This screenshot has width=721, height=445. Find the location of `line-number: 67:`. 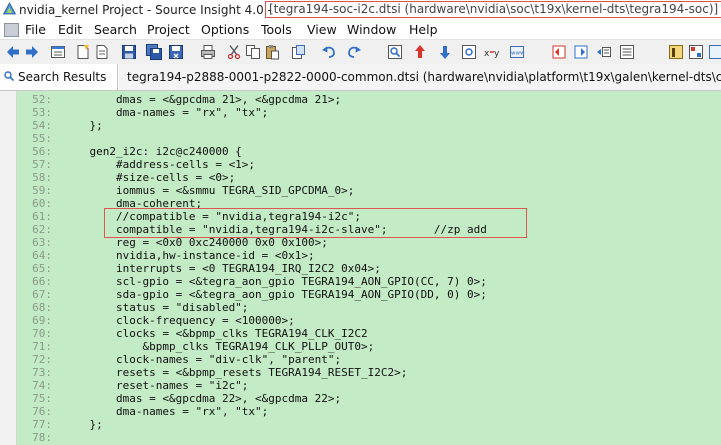

line-number: 67: is located at coordinates (42, 294).